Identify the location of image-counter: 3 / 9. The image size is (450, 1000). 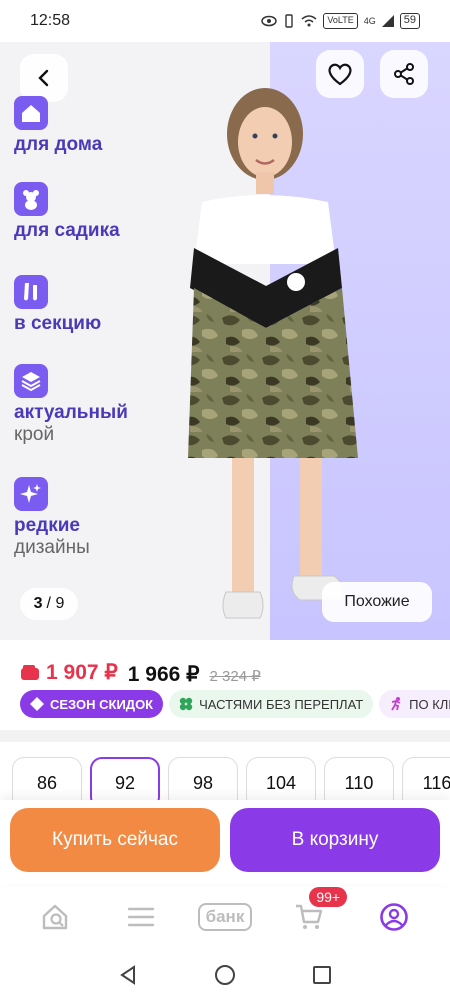
(49, 604).